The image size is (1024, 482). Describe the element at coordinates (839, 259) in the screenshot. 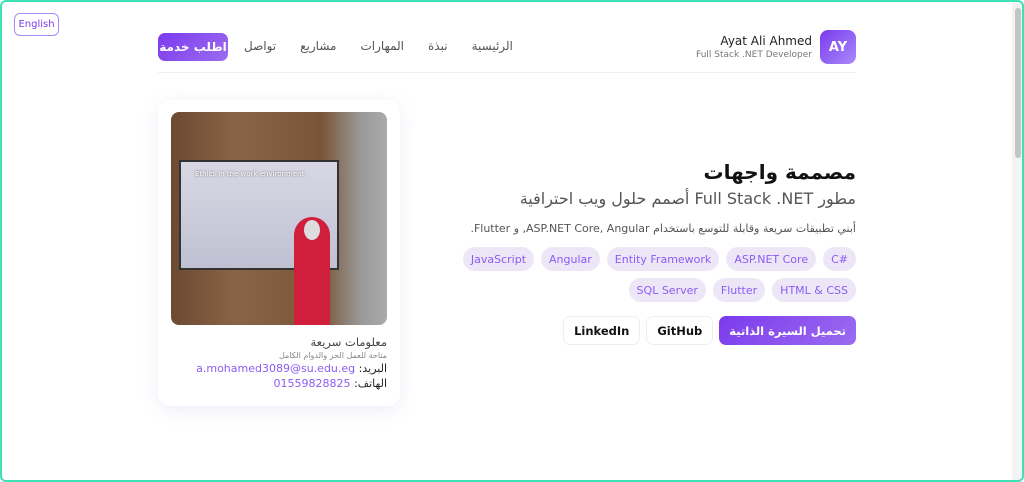

I see `skill-tag: C#` at that location.